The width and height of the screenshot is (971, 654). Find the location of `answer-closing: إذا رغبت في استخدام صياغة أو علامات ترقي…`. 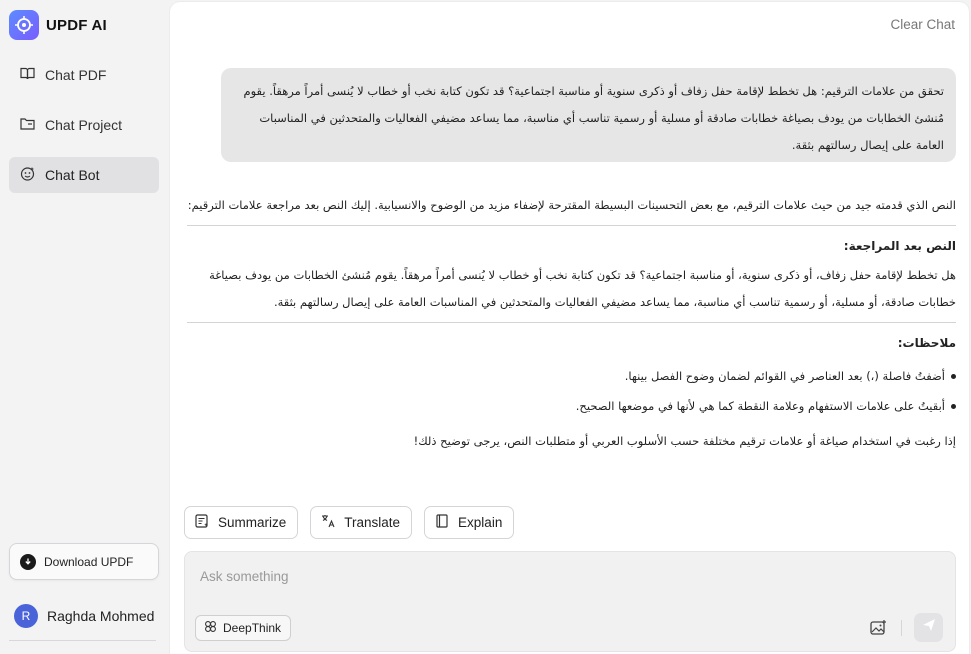

answer-closing: إذا رغبت في استخدام صياغة أو علامات ترقي… is located at coordinates (684, 441).